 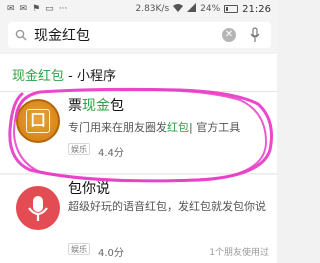 I want to click on battery-percent: 24%, so click(x=210, y=9).